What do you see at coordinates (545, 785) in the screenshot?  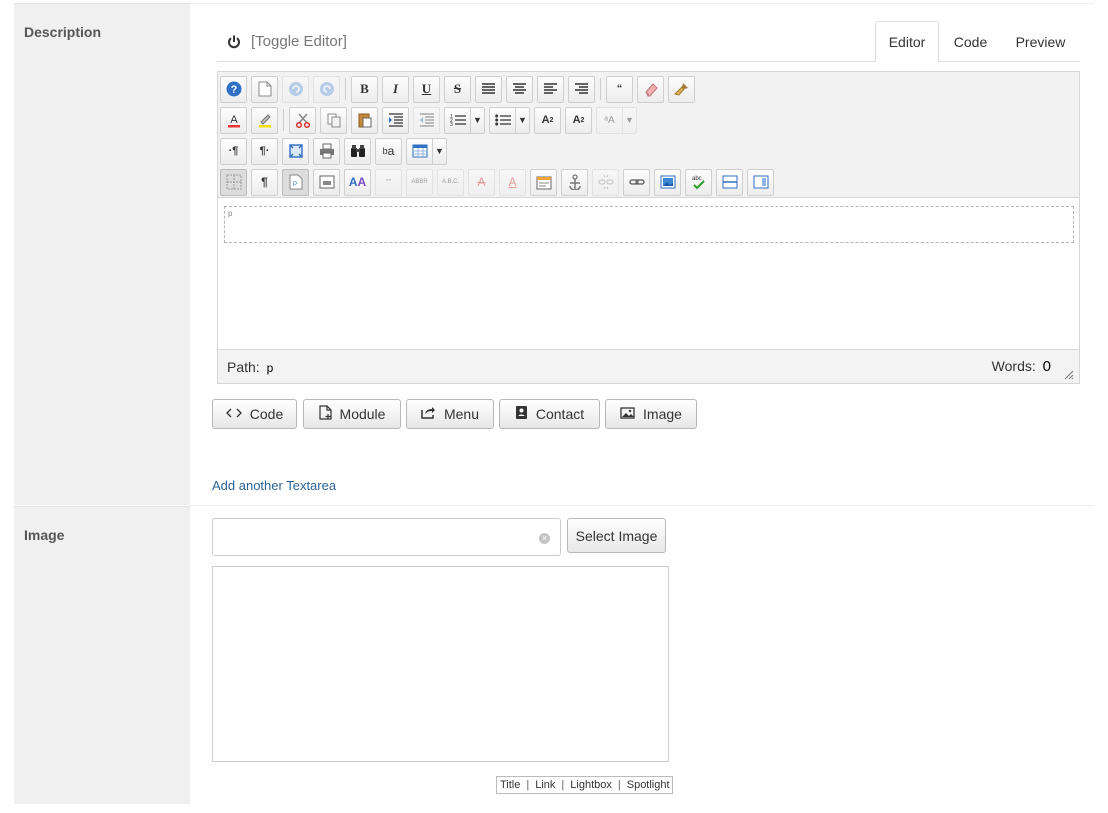 I see `image-link-link: Link` at bounding box center [545, 785].